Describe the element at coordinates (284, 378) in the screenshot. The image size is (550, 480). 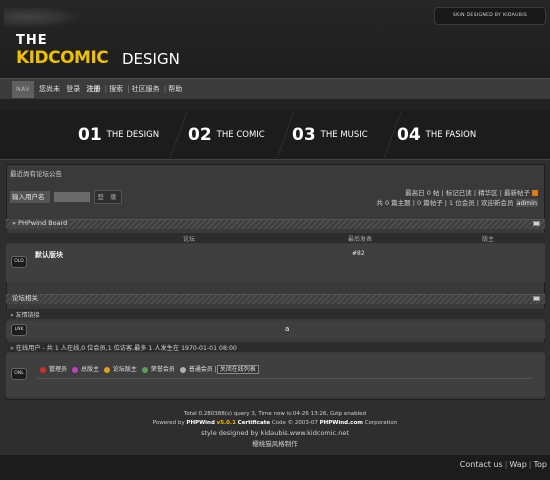
I see `divider` at that location.